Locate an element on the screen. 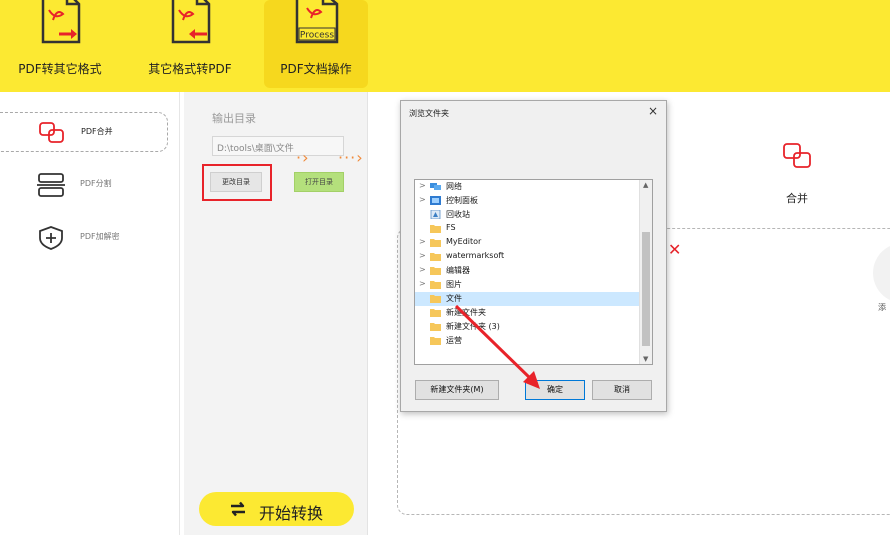 The height and width of the screenshot is (535, 890). cancel-button: 取消 is located at coordinates (622, 390).